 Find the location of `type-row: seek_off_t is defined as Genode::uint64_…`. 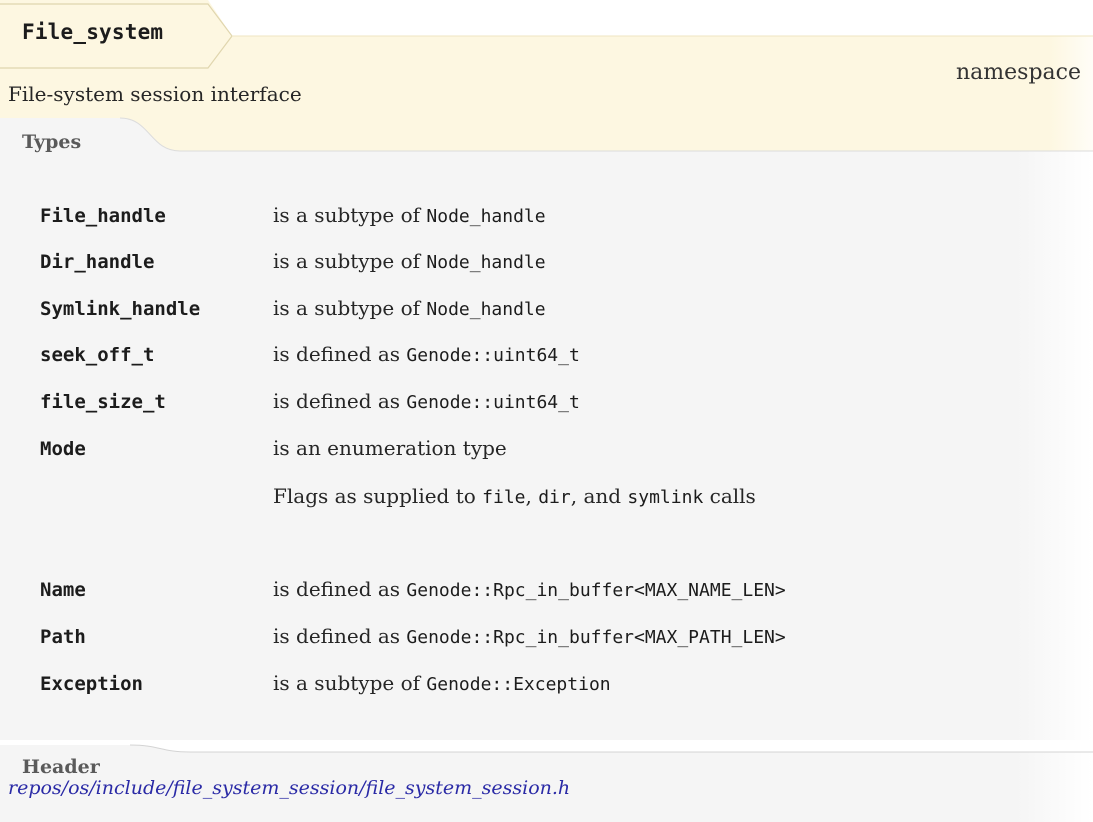

type-row: seek_off_t is defined as Genode::uint64_… is located at coordinates (546, 357).